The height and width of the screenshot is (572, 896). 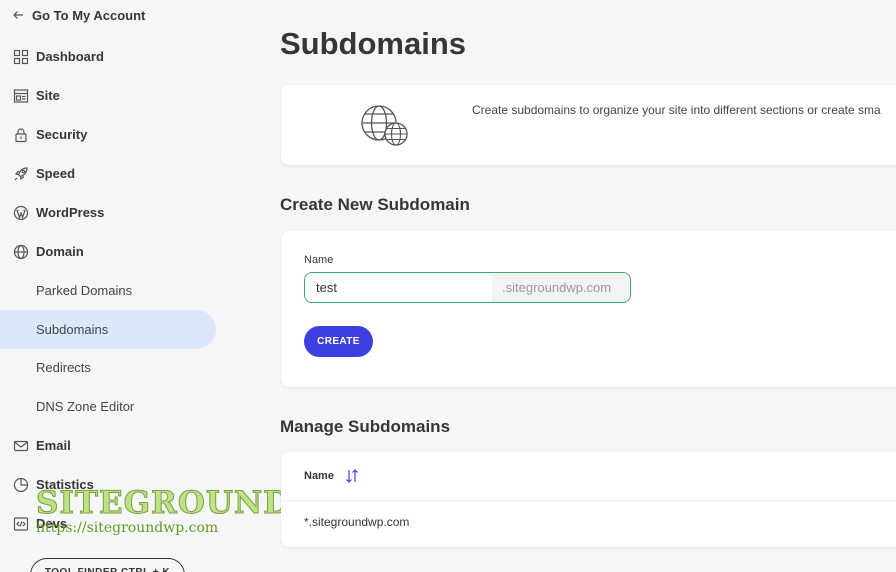 What do you see at coordinates (72, 329) in the screenshot?
I see `sidebar-subitem-label: Subdomains` at bounding box center [72, 329].